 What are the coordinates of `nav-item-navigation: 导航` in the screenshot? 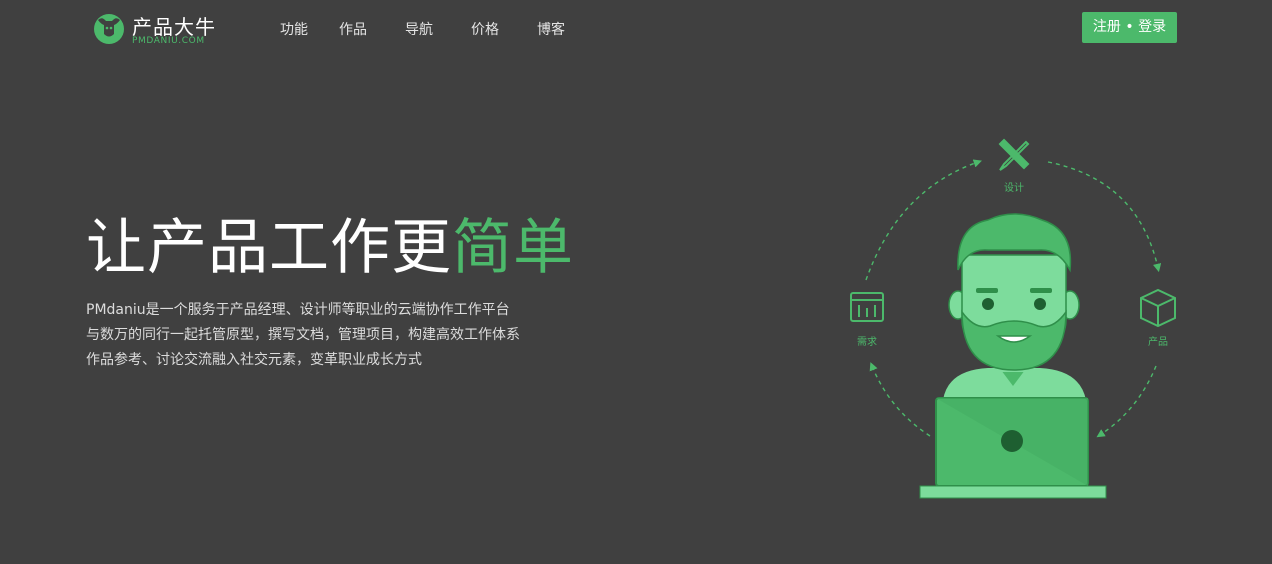 It's located at (419, 29).